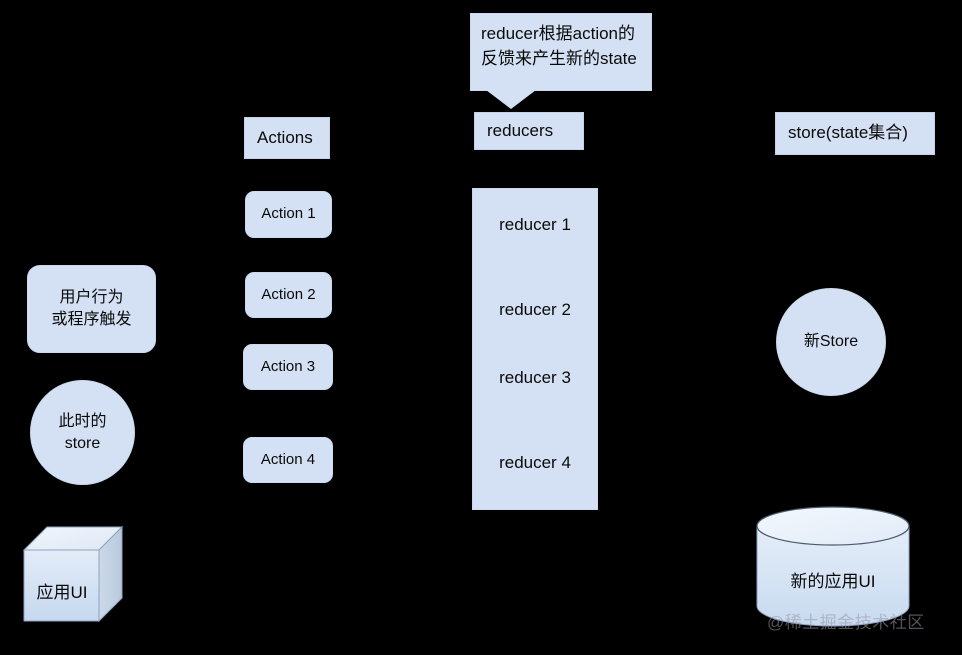 The height and width of the screenshot is (655, 962). I want to click on node-new-store-label: 新Store, so click(831, 342).